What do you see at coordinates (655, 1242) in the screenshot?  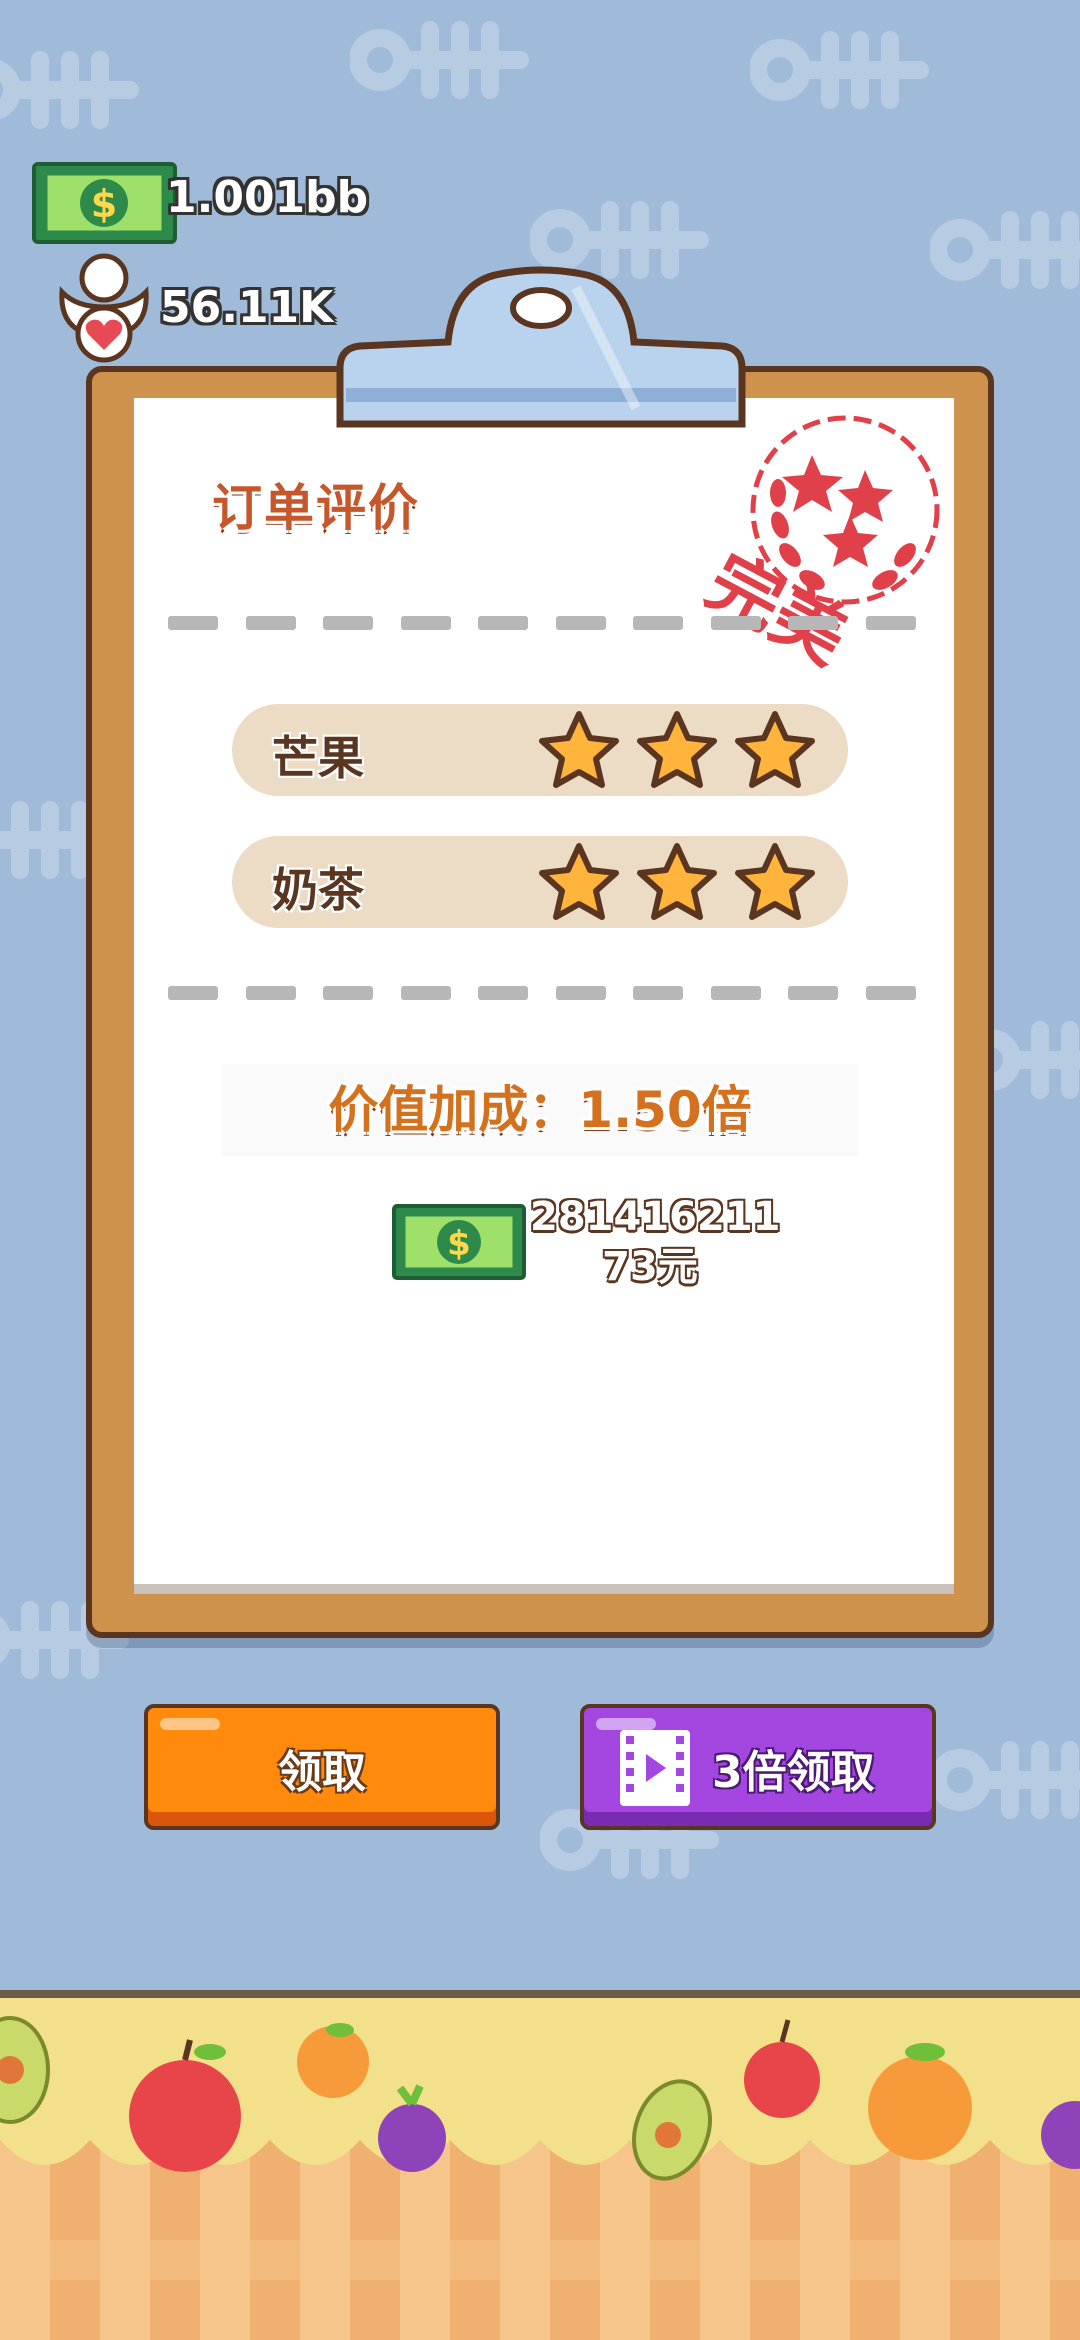 I see `reward-amount: 281416211 73元` at bounding box center [655, 1242].